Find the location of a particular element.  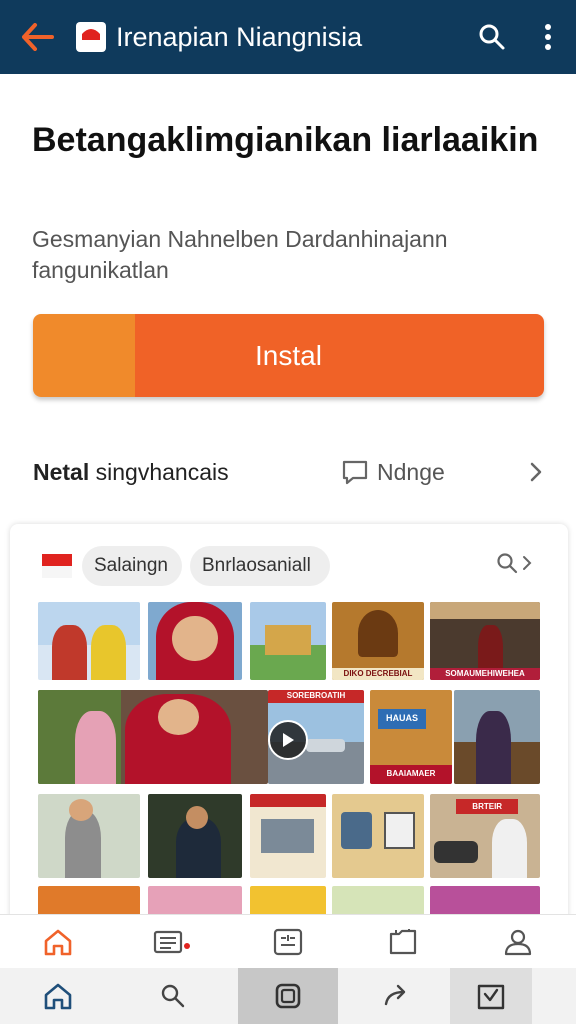

app-logo-icon is located at coordinates (91, 37).